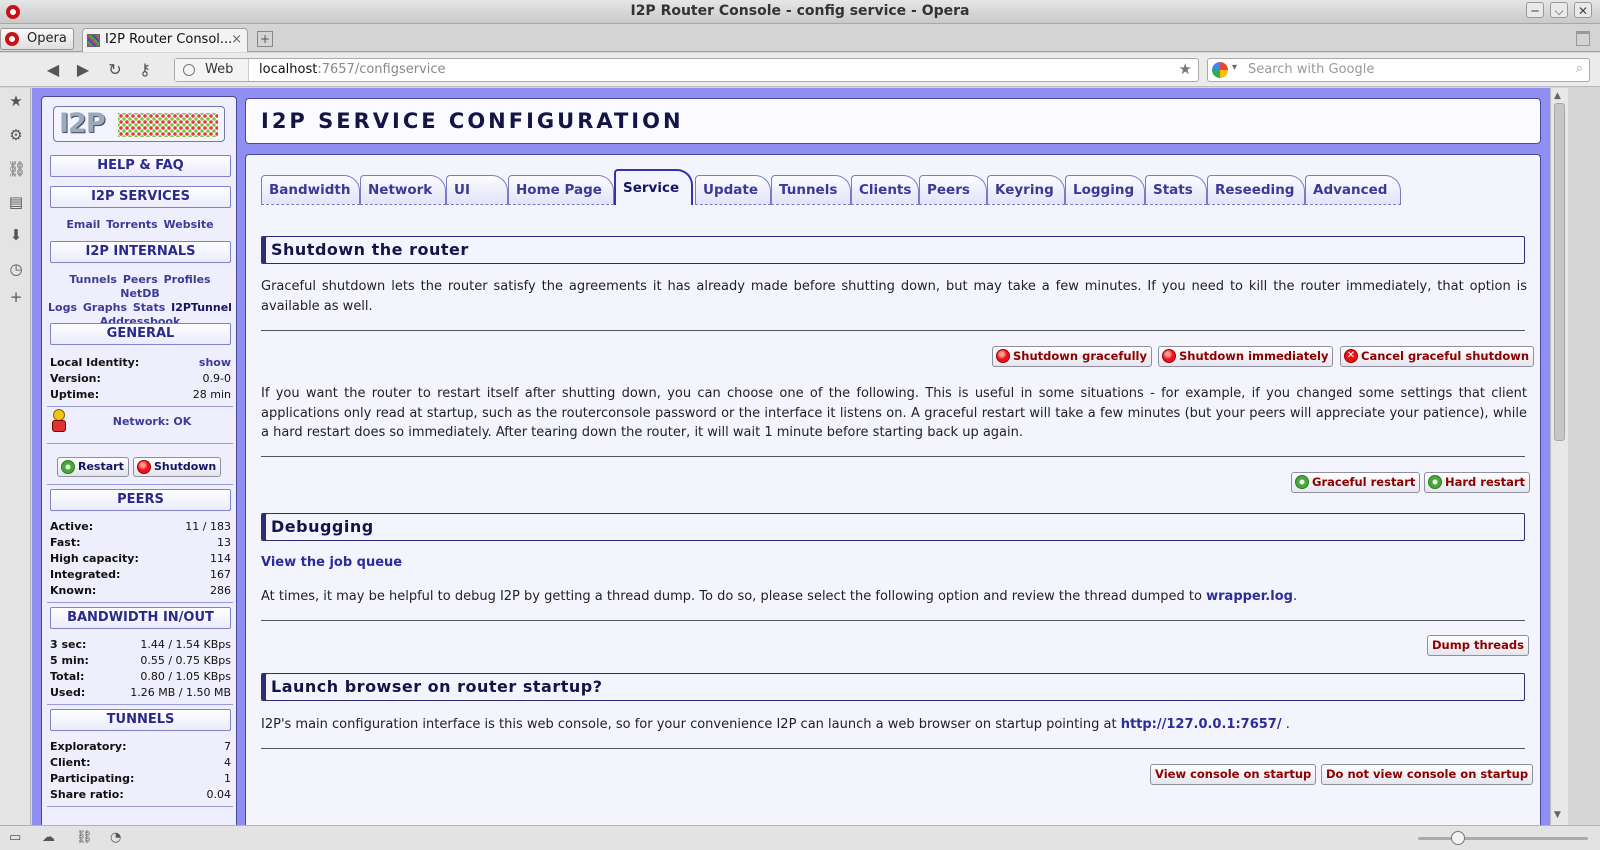 The height and width of the screenshot is (850, 1600). I want to click on tab-clients: Clients, so click(885, 190).